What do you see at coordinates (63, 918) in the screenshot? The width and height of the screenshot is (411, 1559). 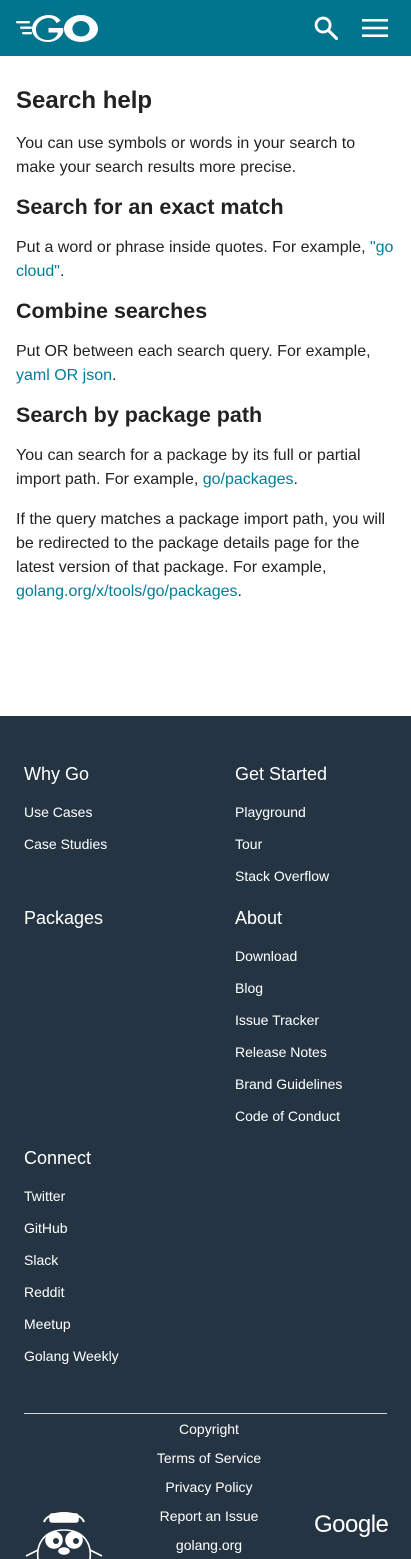 I see `footer-packages-title: Packages` at bounding box center [63, 918].